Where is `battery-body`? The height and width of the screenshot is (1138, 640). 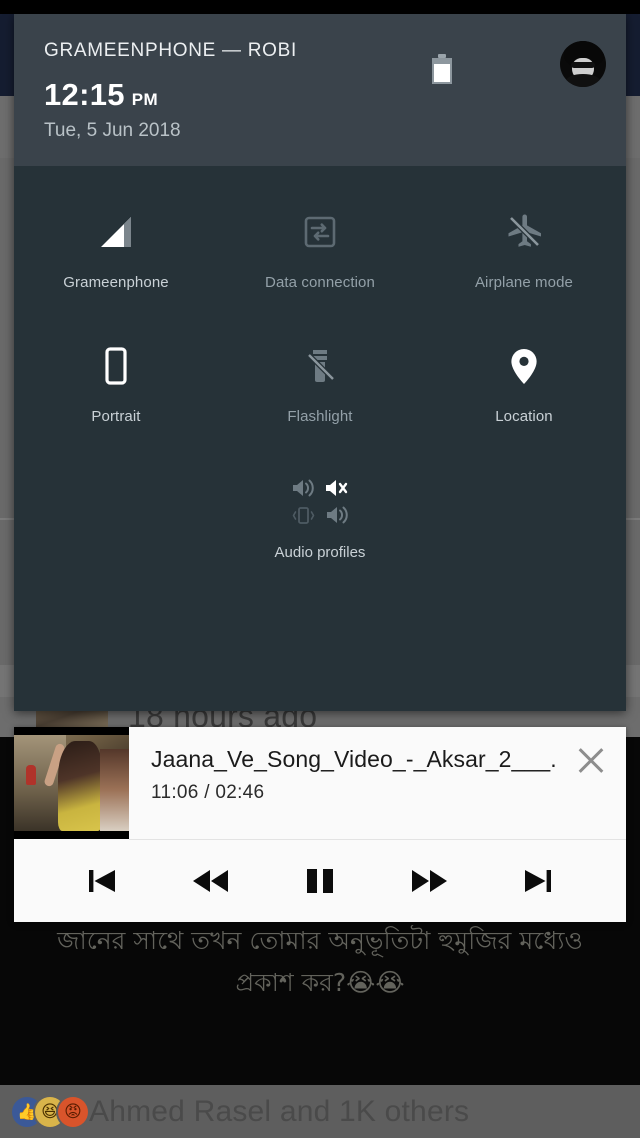
battery-body is located at coordinates (442, 71).